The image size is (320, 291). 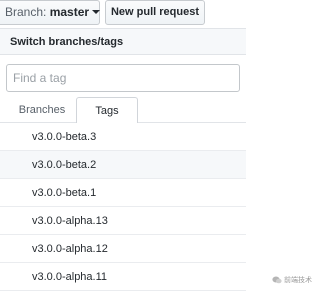 I want to click on dropdown-title: Switch branches/tags, so click(x=123, y=42).